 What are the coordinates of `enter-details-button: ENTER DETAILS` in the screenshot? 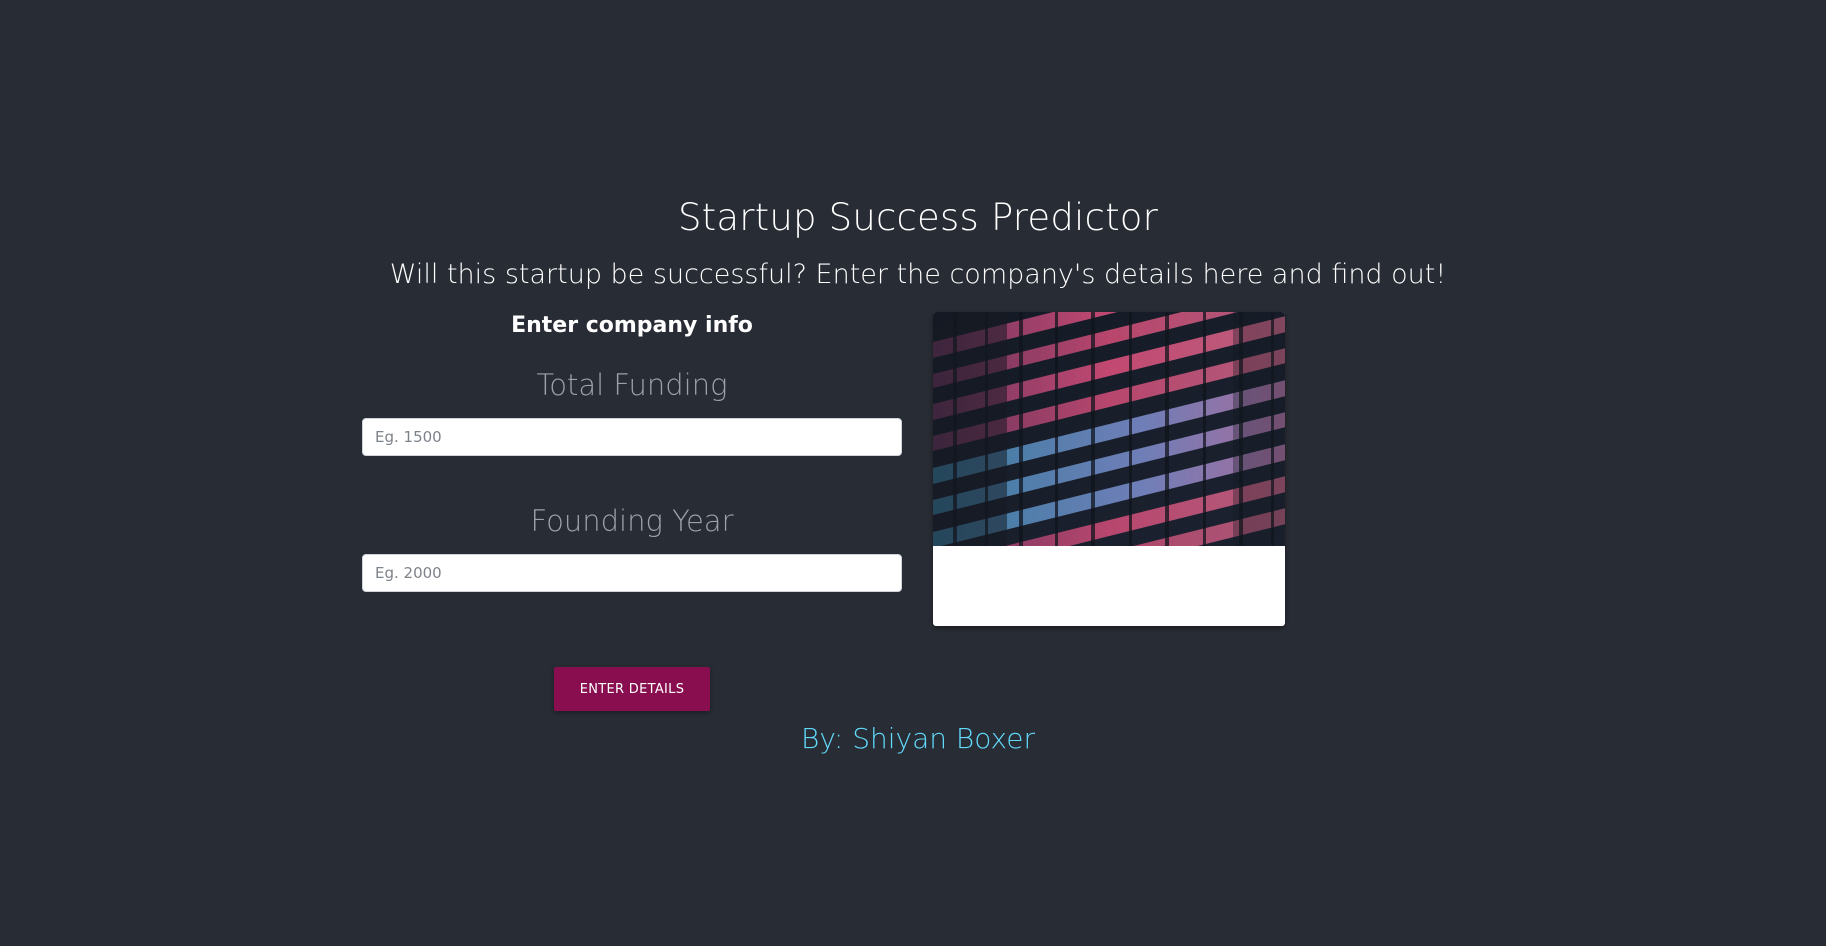 It's located at (632, 689).